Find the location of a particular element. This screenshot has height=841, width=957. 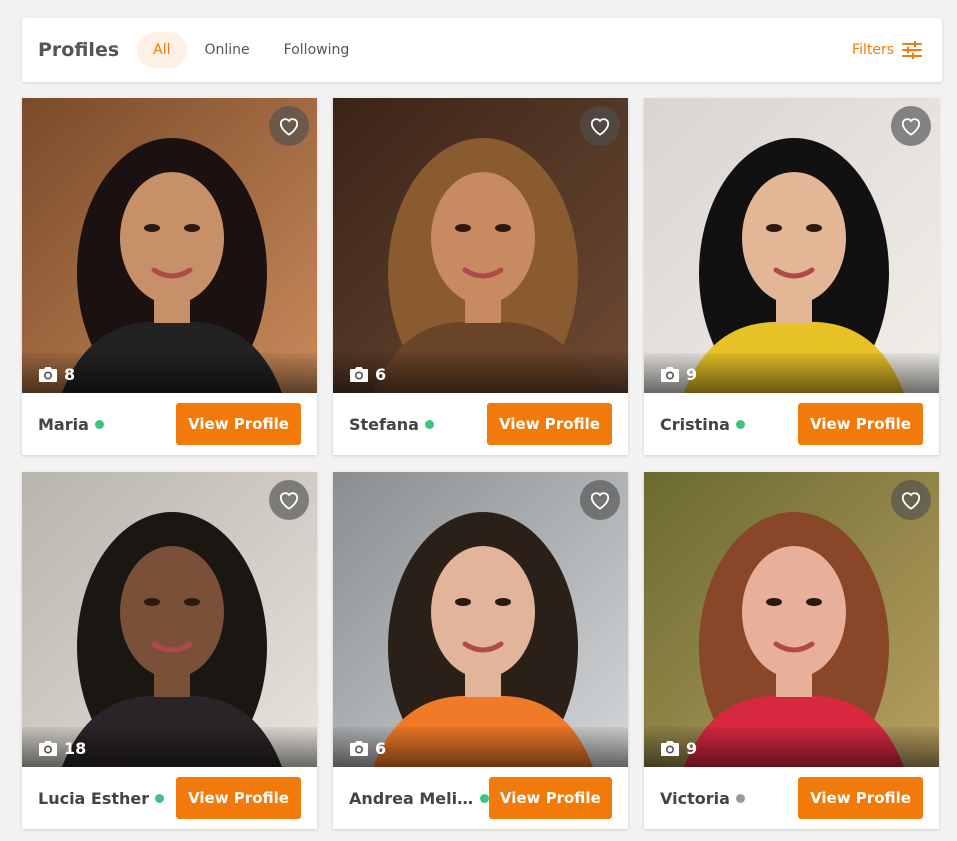

tab-following: Following is located at coordinates (317, 50).